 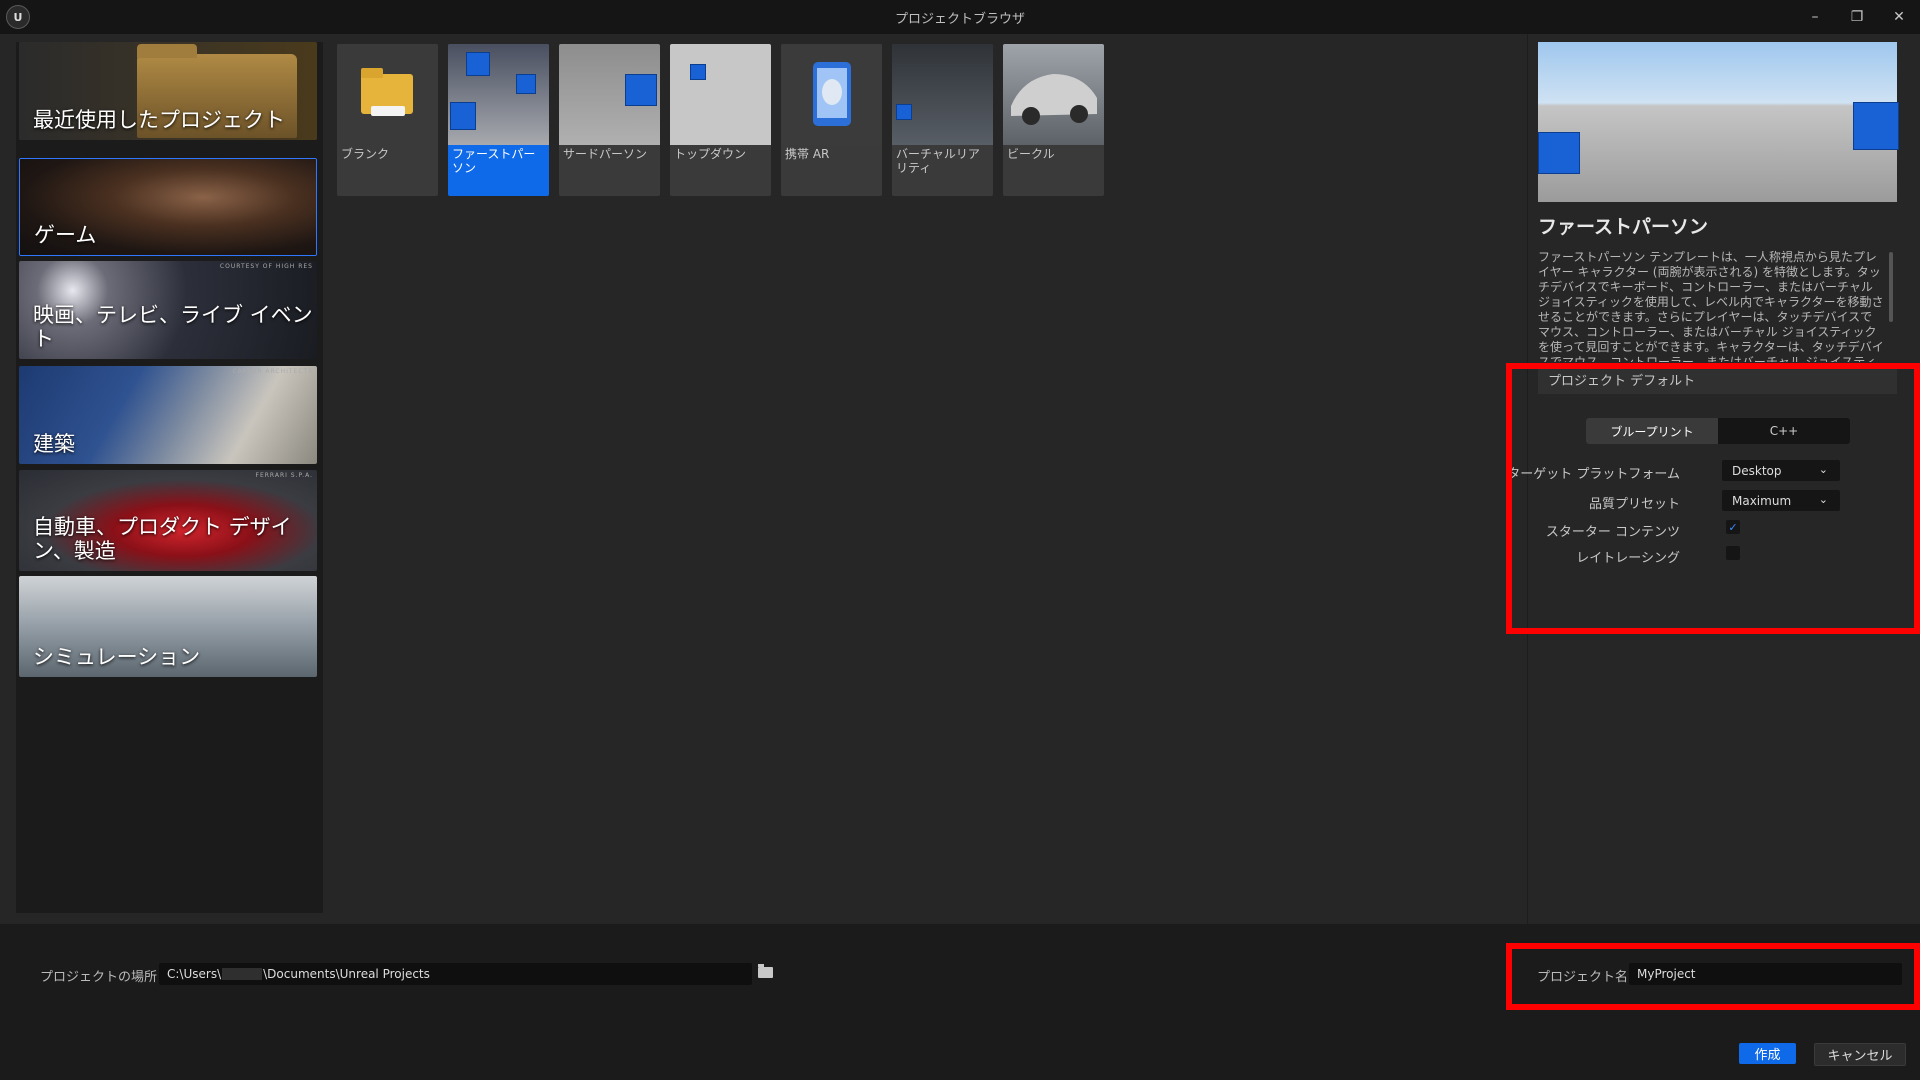 I want to click on category-games: ゲーム, so click(x=168, y=207).